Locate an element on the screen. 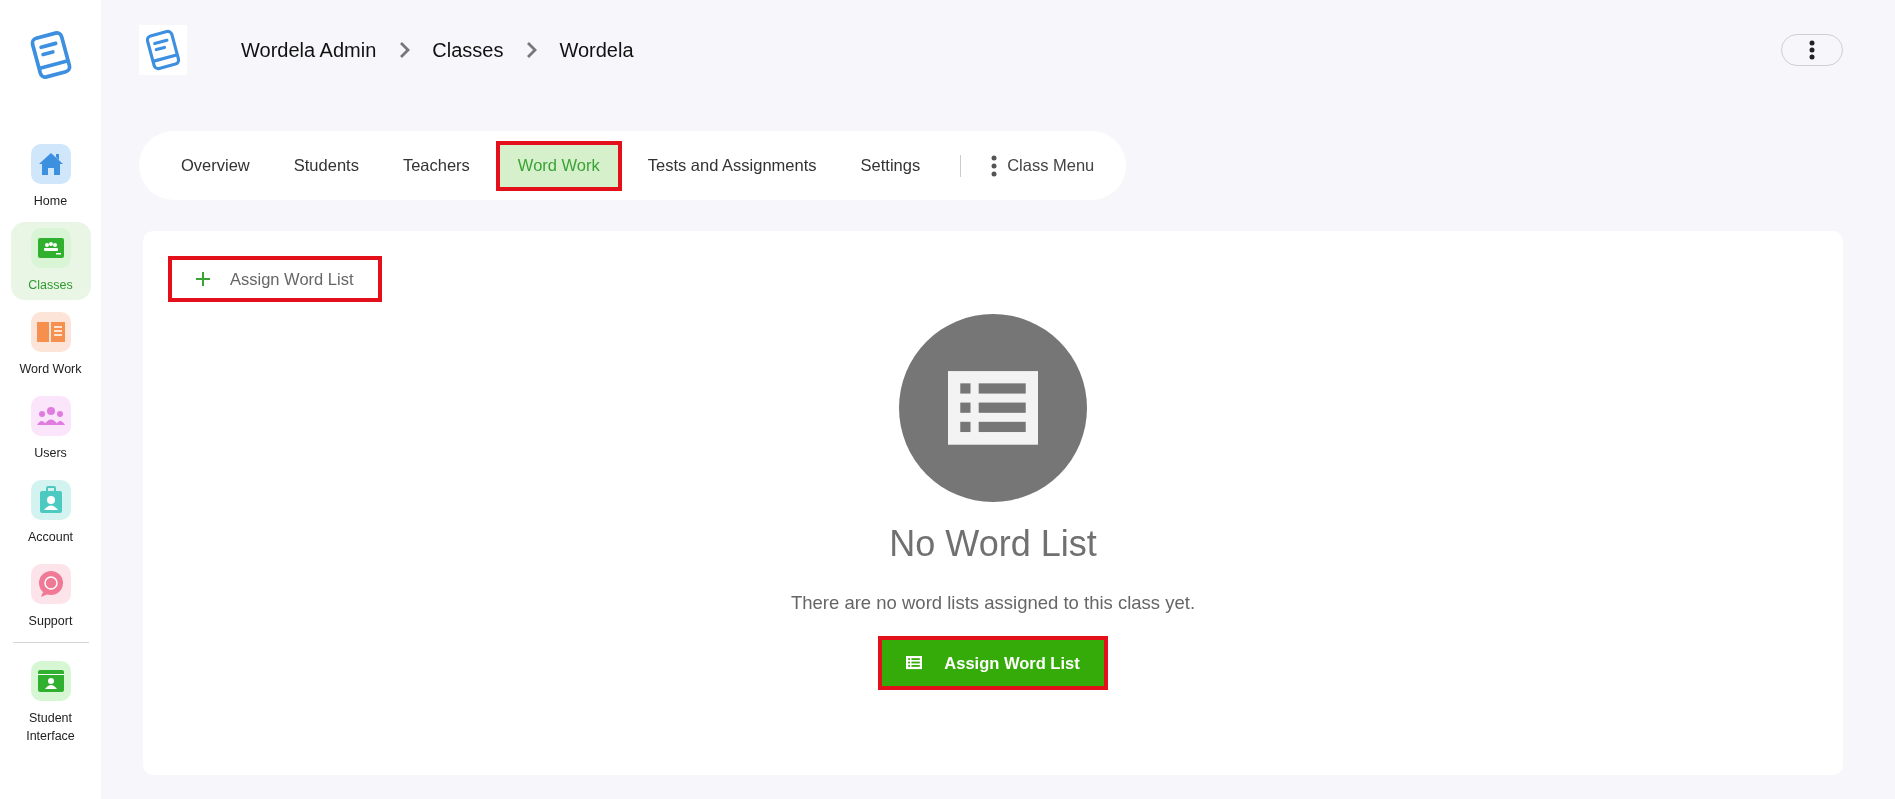 Image resolution: width=1895 pixels, height=799 pixels. sidebar-item: Users is located at coordinates (50, 429).